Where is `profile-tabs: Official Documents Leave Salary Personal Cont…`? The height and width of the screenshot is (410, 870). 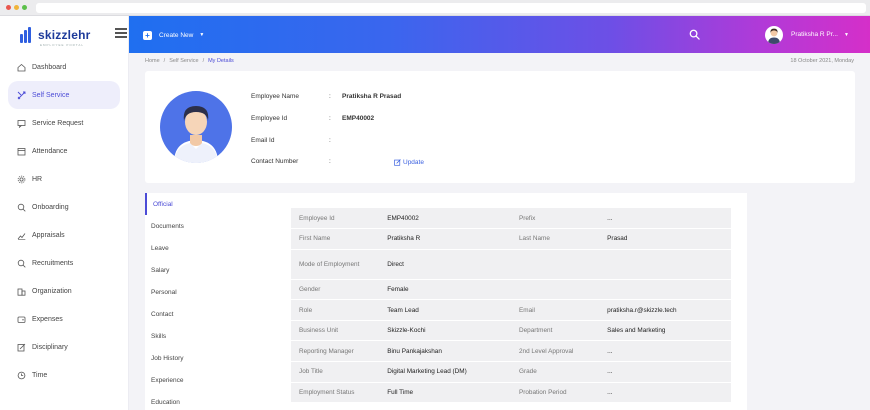 profile-tabs: Official Documents Leave Salary Personal Cont… is located at coordinates (211, 301).